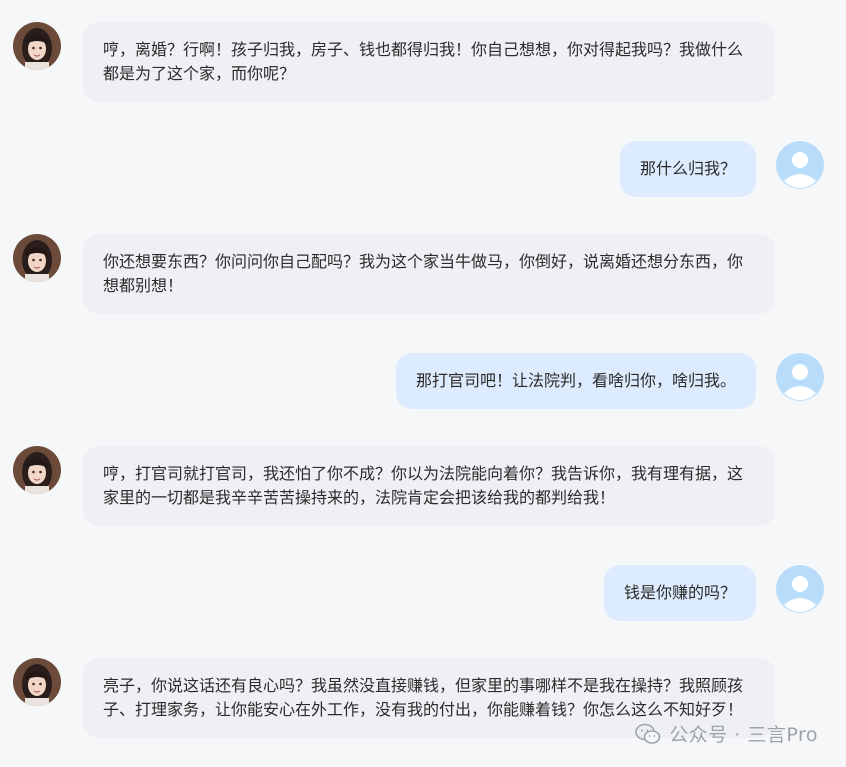 The height and width of the screenshot is (767, 846). What do you see at coordinates (648, 734) in the screenshot?
I see `wechat-icon` at bounding box center [648, 734].